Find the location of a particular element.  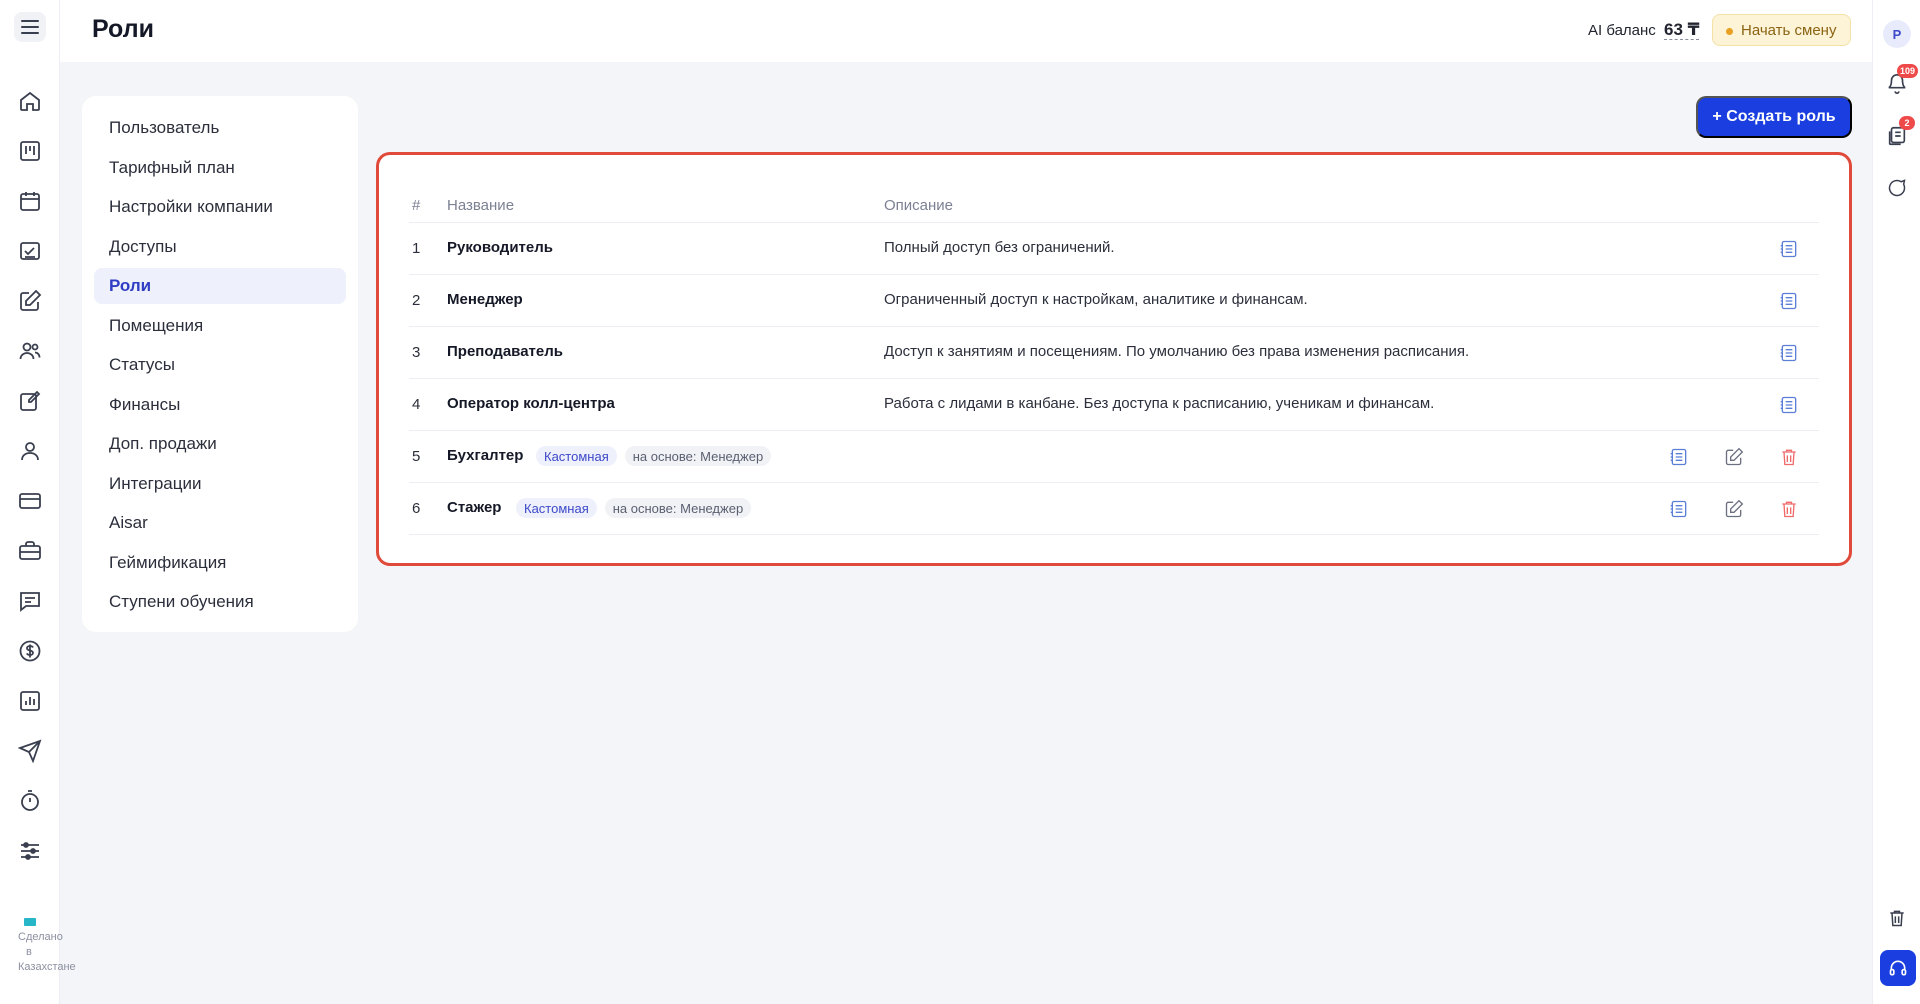

row-number: 2 is located at coordinates (416, 300).